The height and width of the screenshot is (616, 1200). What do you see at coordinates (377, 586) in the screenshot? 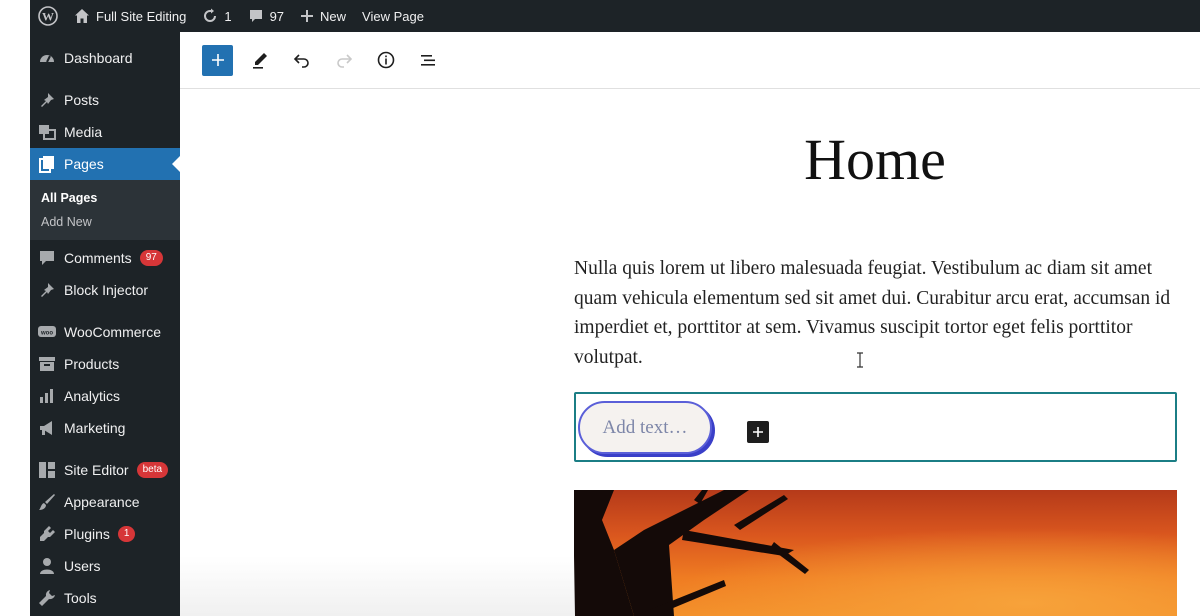
I see `bottom-fade` at bounding box center [377, 586].